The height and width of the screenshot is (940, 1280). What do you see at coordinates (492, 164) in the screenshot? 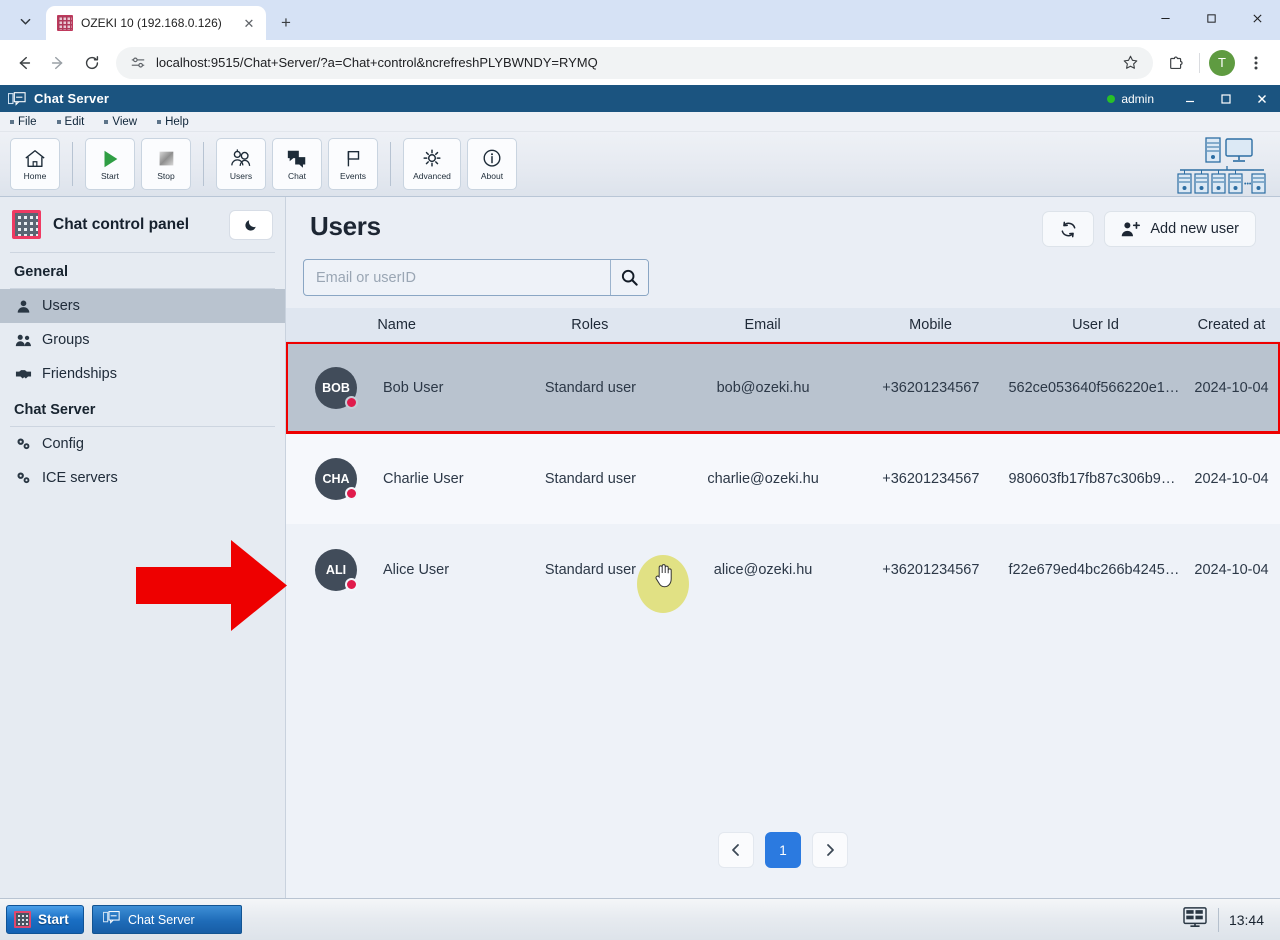
I see `ribbon-about-button: About` at bounding box center [492, 164].